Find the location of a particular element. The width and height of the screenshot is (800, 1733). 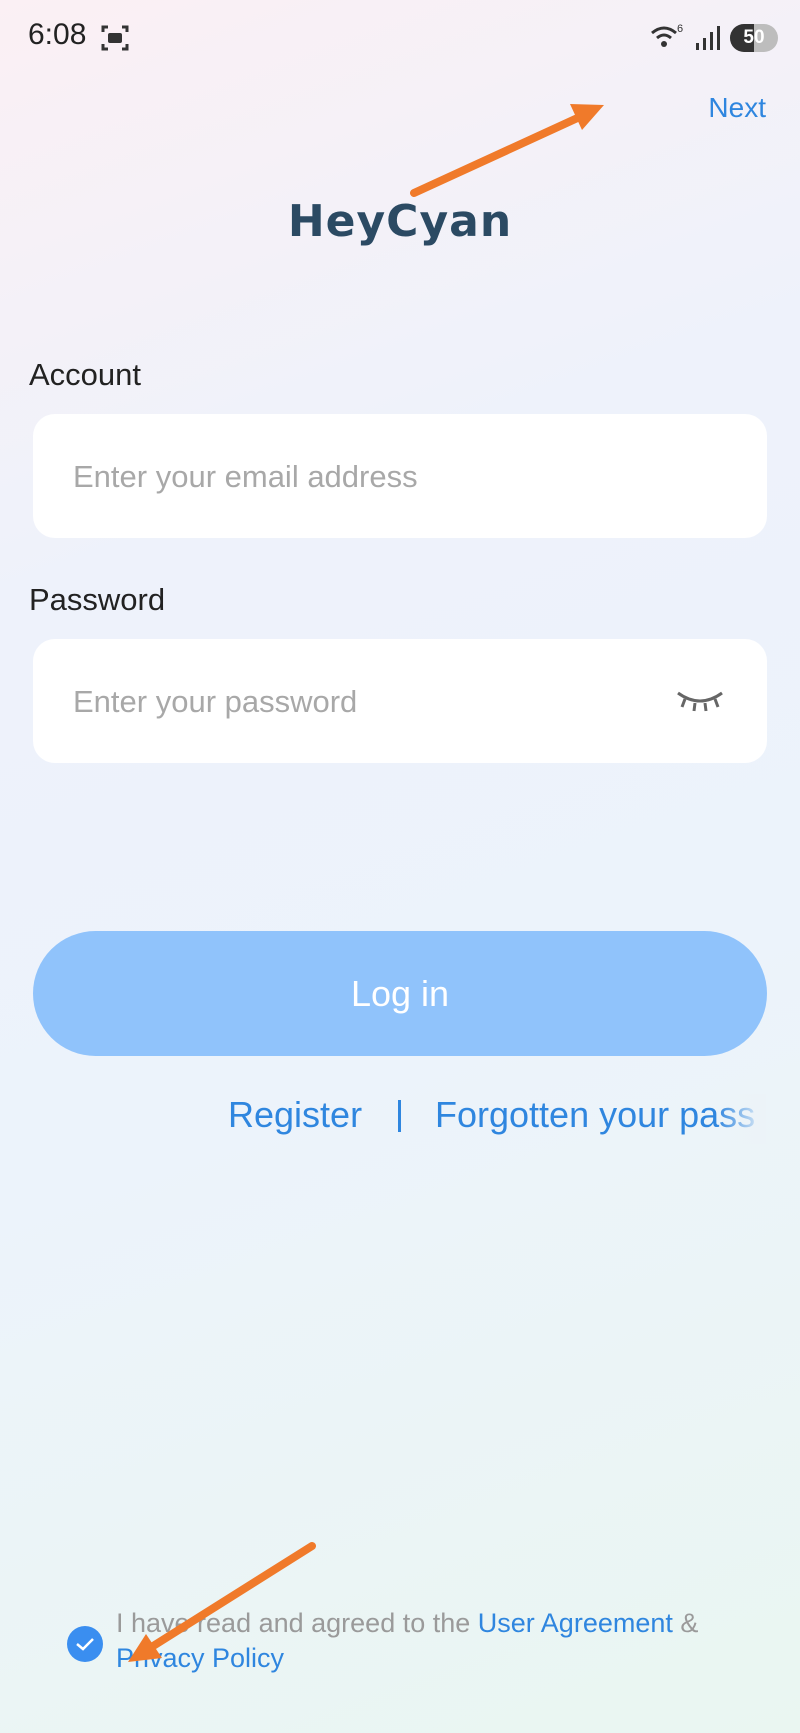

svg-text: 6 is located at coordinates (680, 29).